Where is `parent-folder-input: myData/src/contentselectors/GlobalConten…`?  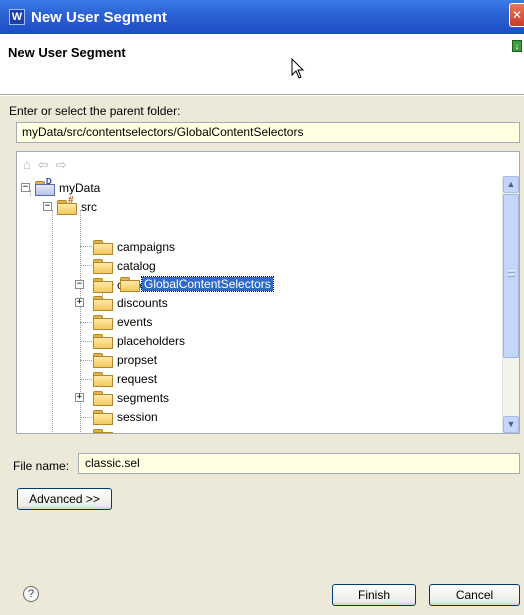 parent-folder-input: myData/src/contentselectors/GlobalConten… is located at coordinates (268, 132).